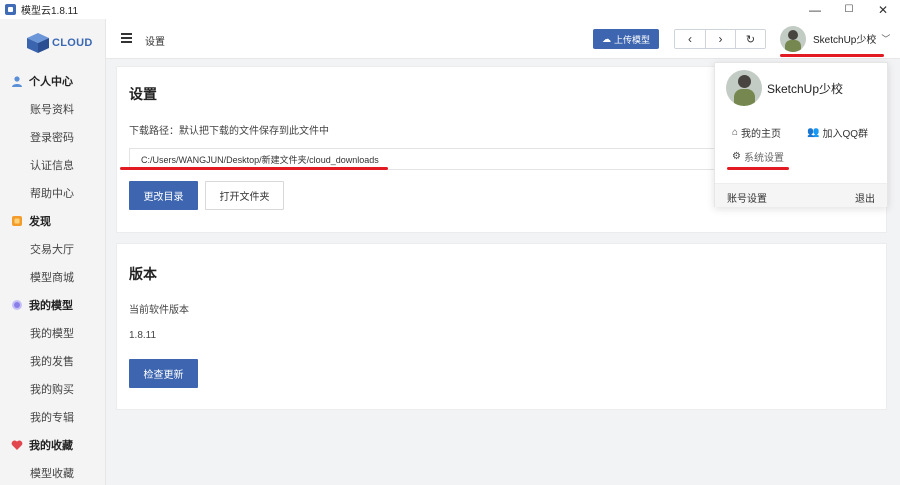  I want to click on dropdown-user-name: SketchUp少校, so click(805, 89).